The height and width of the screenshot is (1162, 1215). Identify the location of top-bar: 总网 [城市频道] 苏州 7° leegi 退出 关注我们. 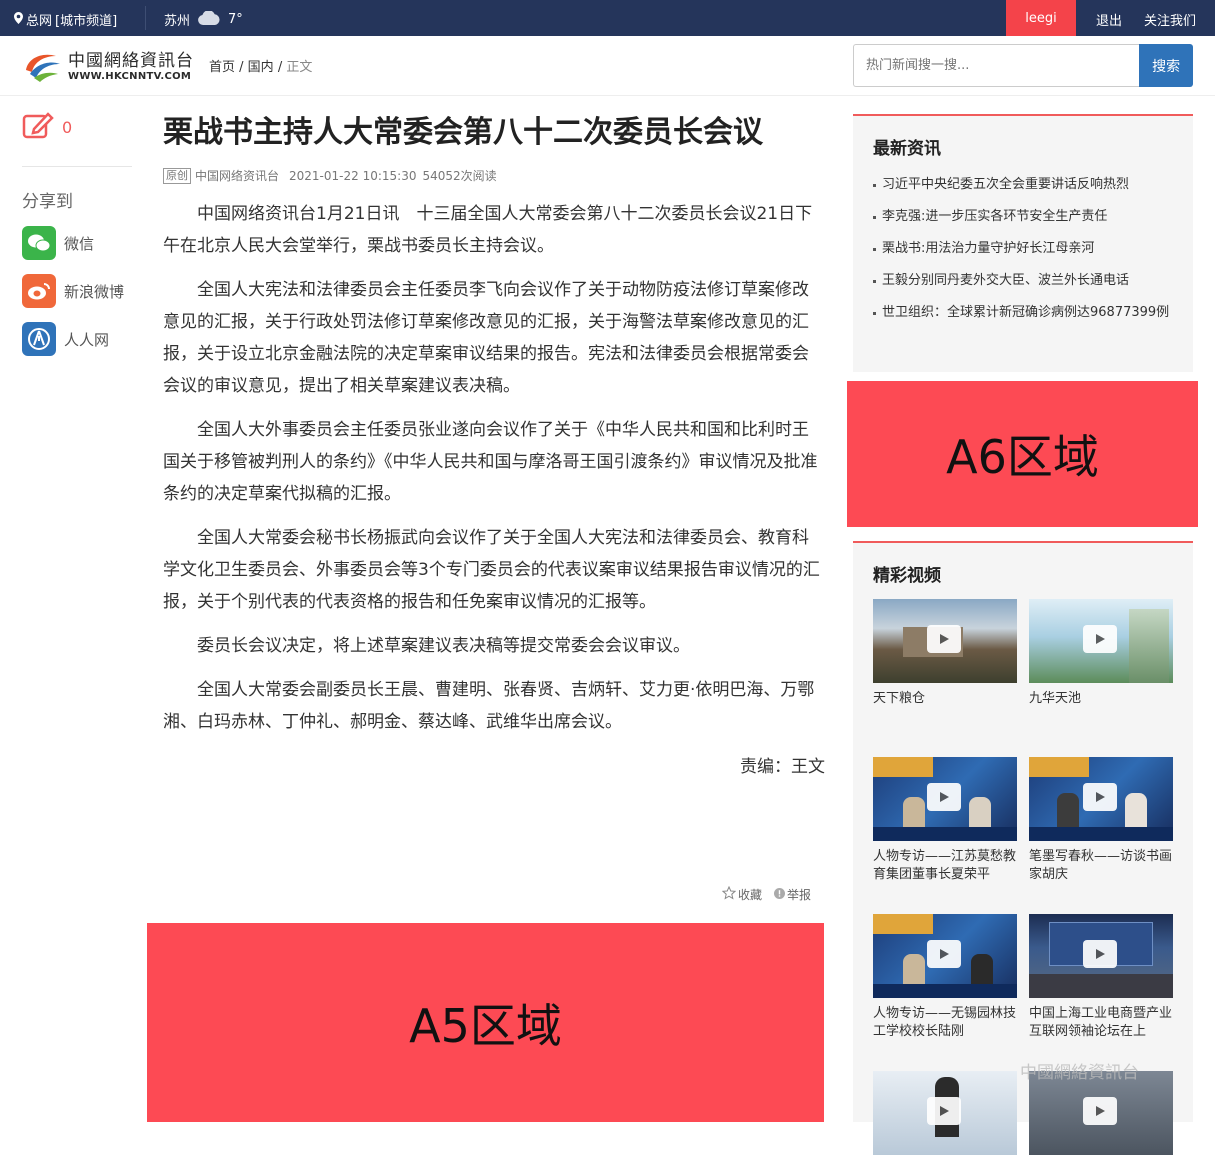
(607, 18).